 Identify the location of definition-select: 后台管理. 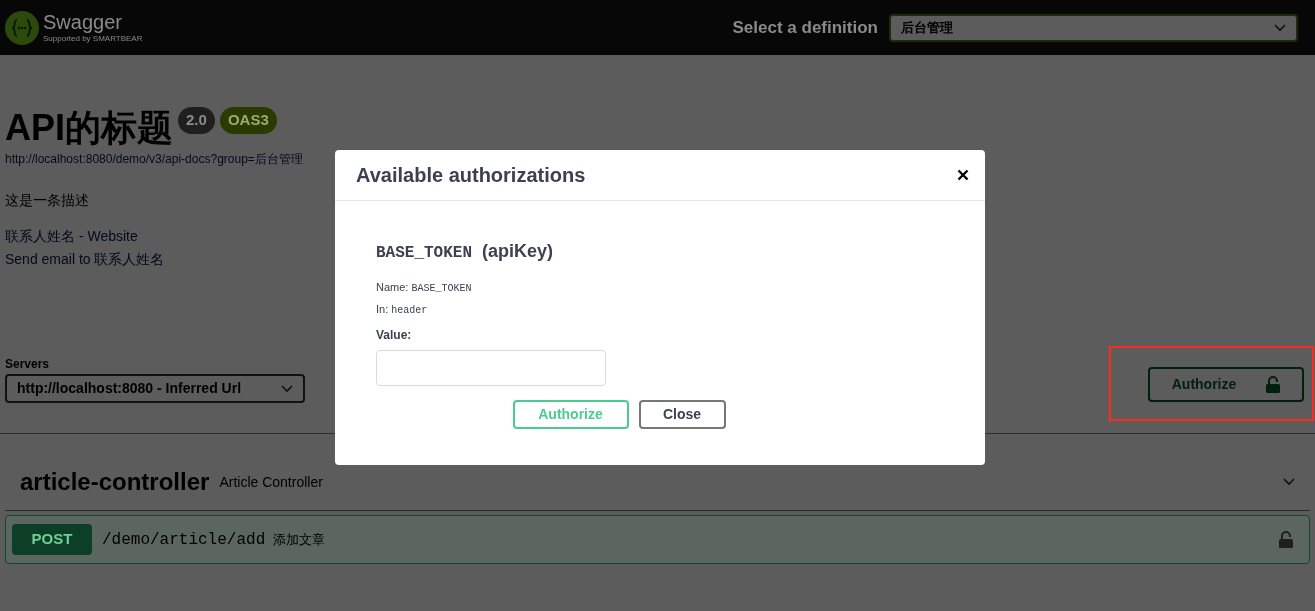
(1093, 27).